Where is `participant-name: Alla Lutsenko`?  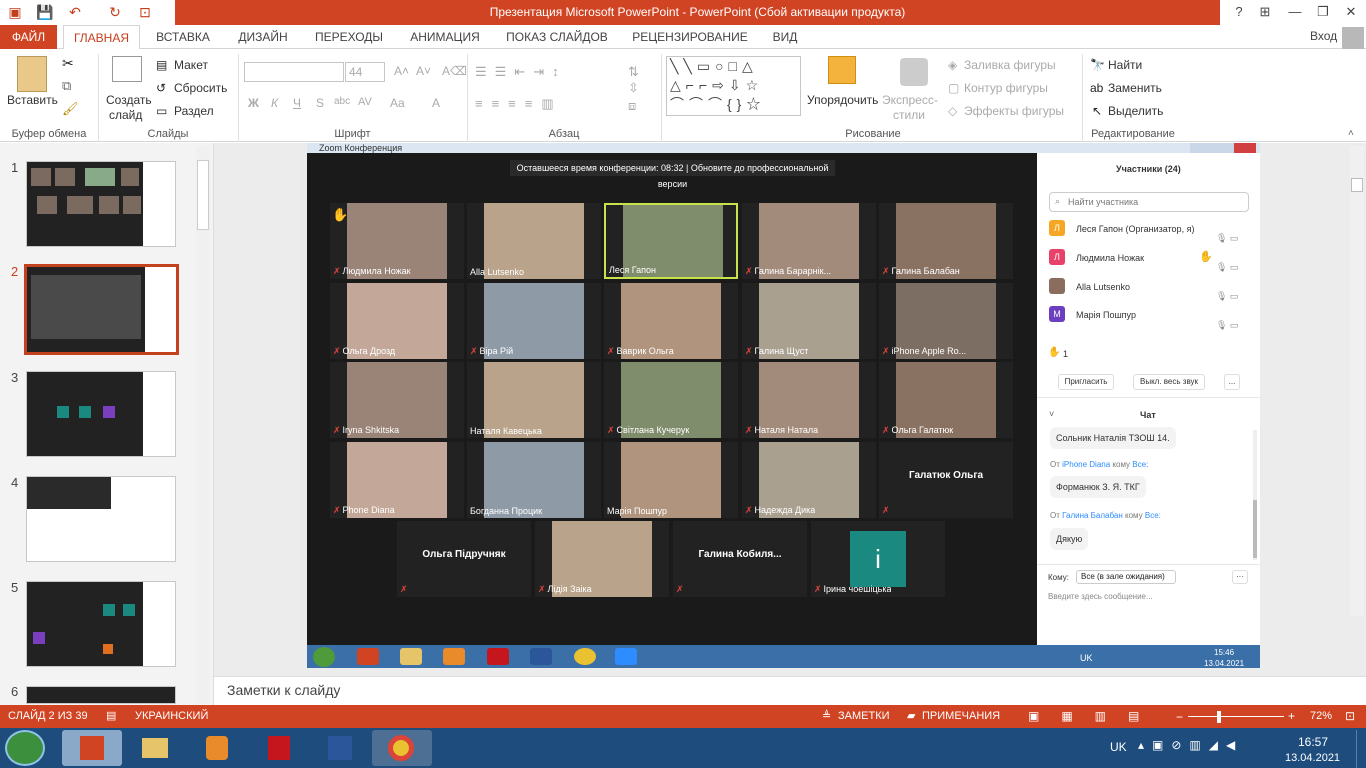 participant-name: Alla Lutsenko is located at coordinates (1103, 287).